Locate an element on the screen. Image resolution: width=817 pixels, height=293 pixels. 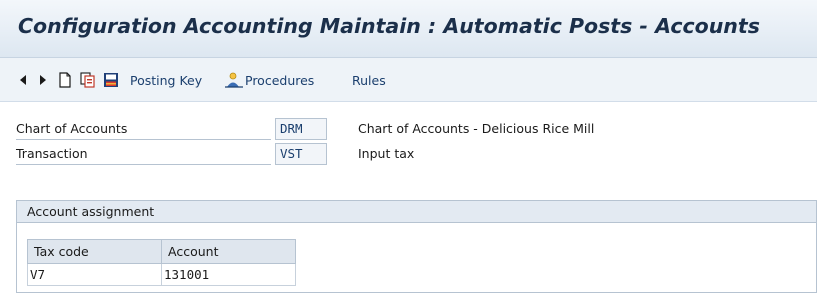
column-header-tax-code: Tax code is located at coordinates (94, 251).